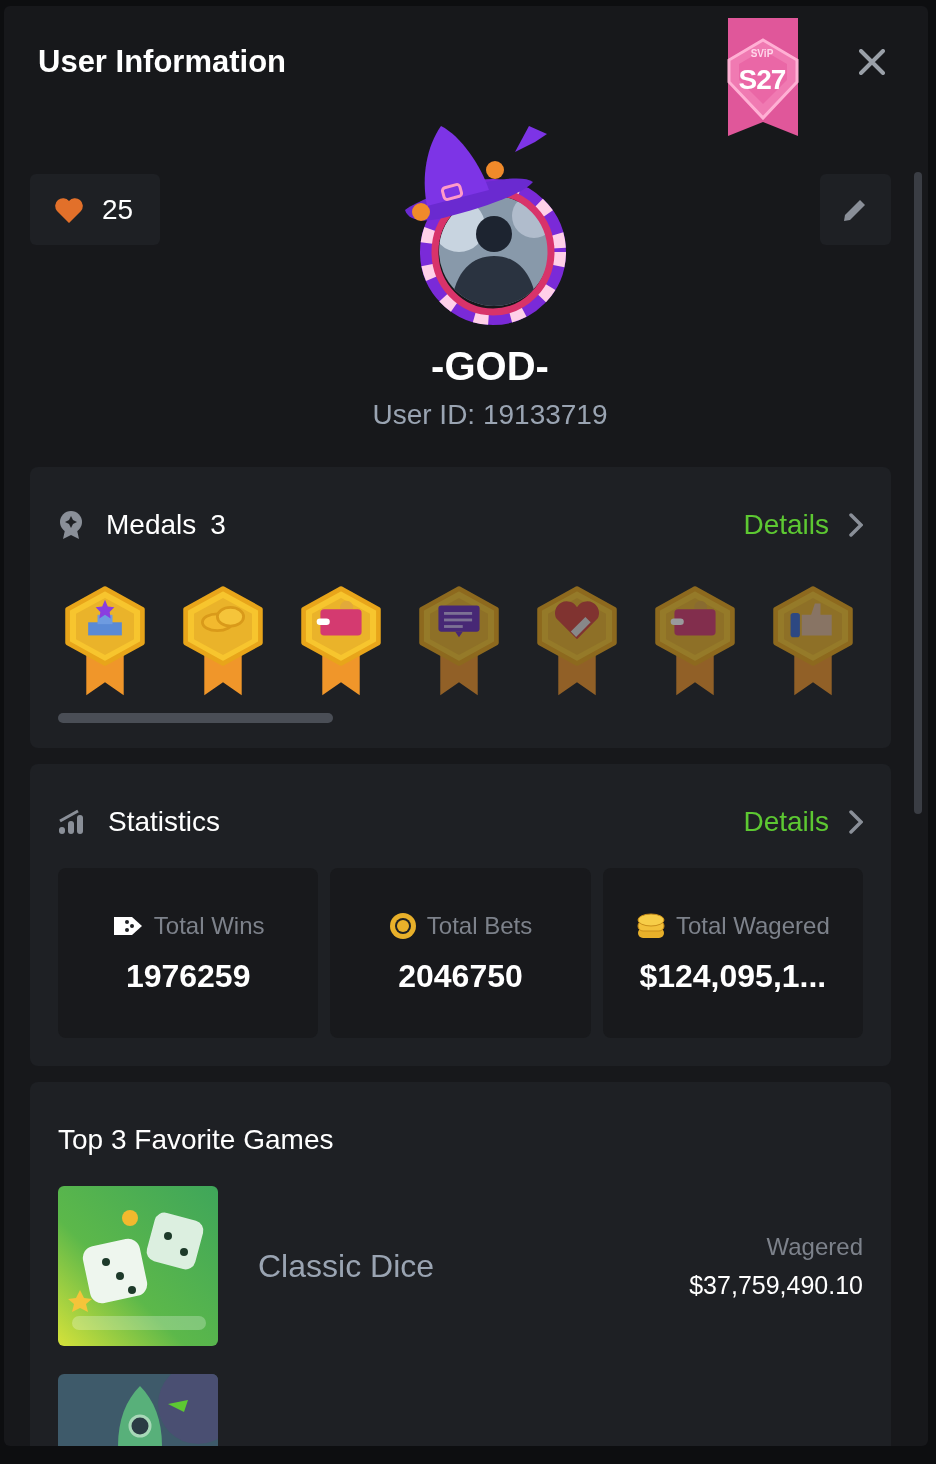 This screenshot has width=936, height=1464. I want to click on vip-level-label: S27, so click(762, 80).